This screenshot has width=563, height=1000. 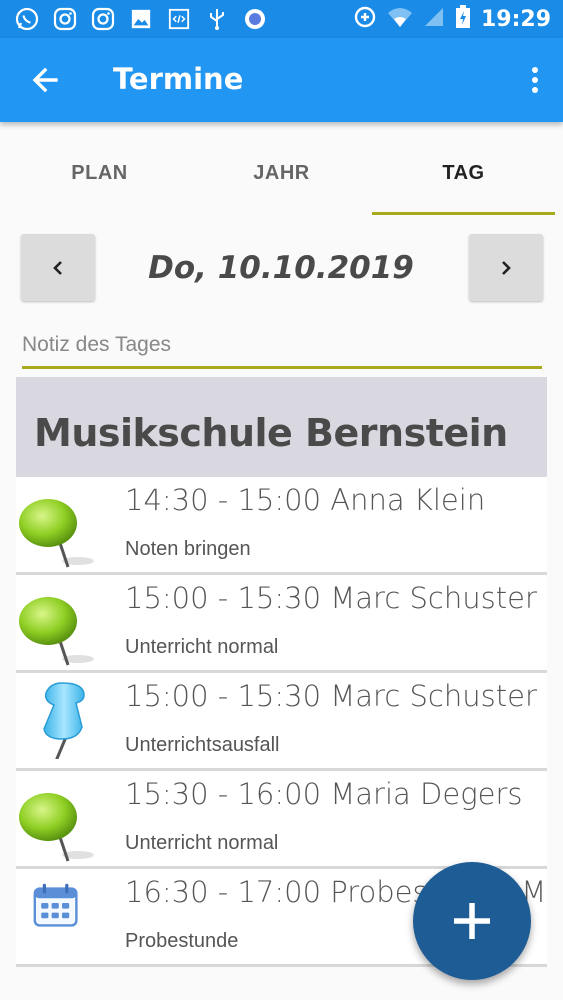 I want to click on arrow-back-icon, so click(x=45, y=80).